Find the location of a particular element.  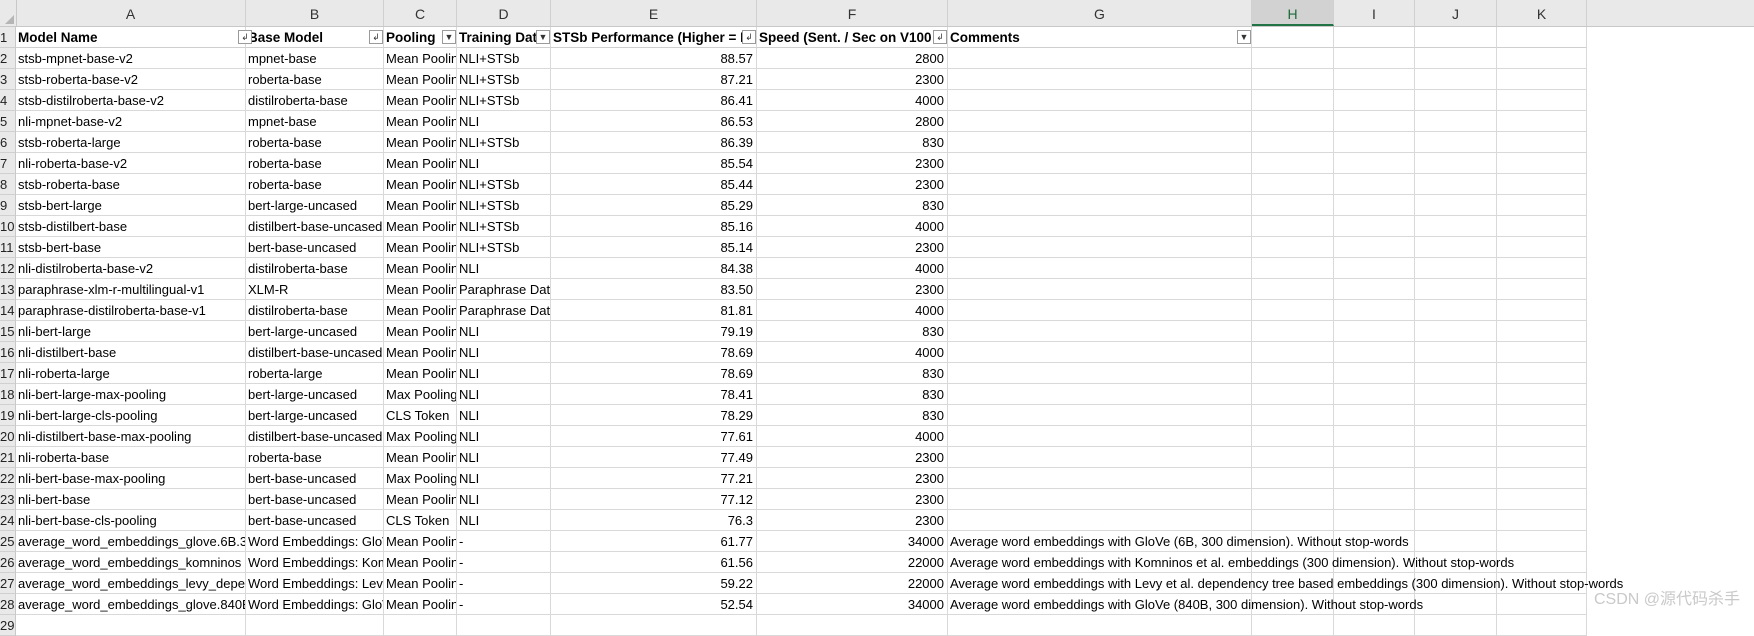

column-header-g: G is located at coordinates (1100, 13).